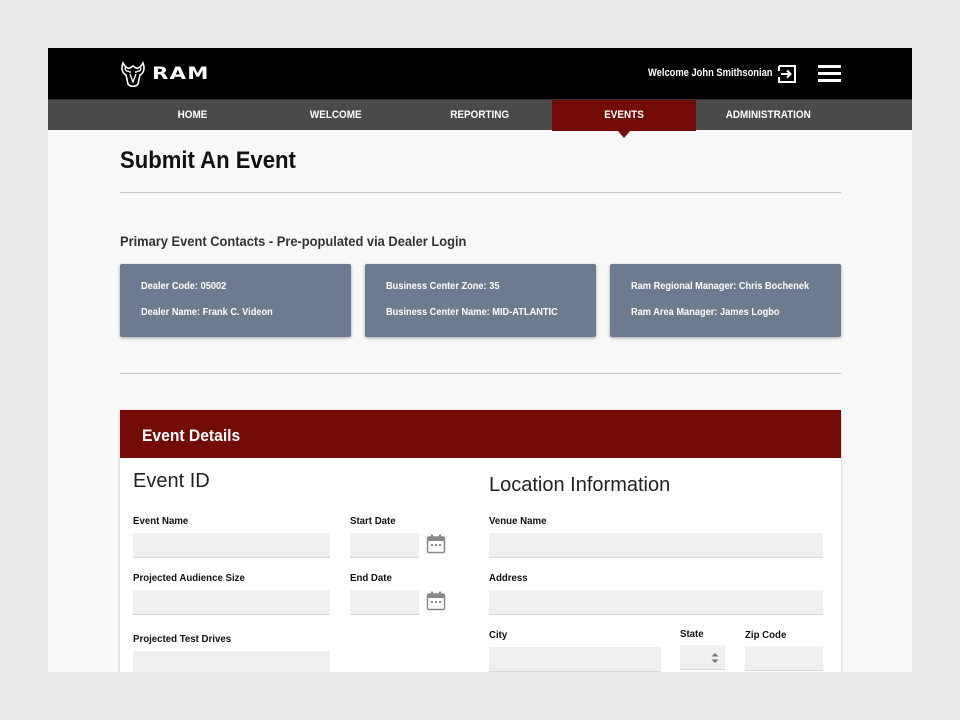 The height and width of the screenshot is (720, 960). Describe the element at coordinates (829, 73) in the screenshot. I see `hamburger-menu-icon` at that location.